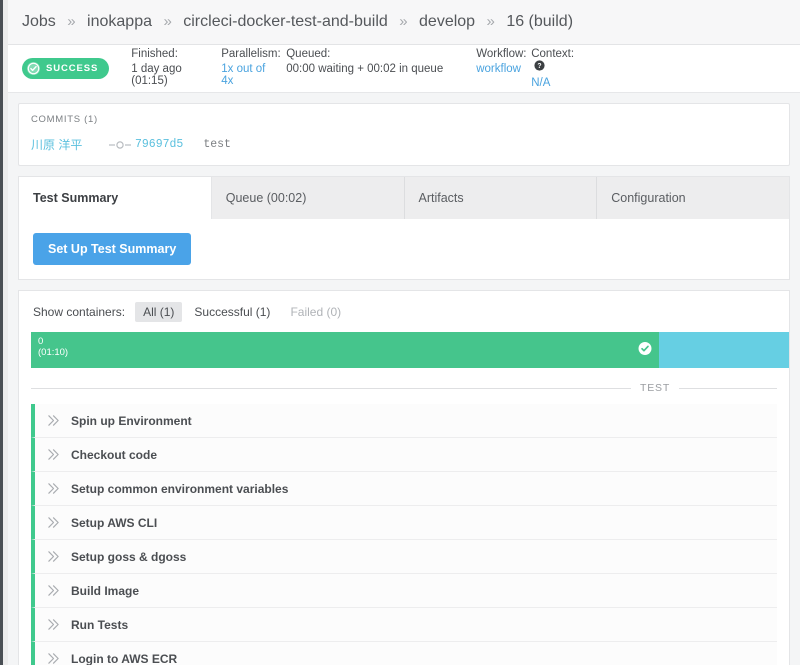 This screenshot has height=665, width=800. Describe the element at coordinates (365, 69) in the screenshot. I see `meta-queued-value: 00:00 waiting + 00:02 in queue` at that location.